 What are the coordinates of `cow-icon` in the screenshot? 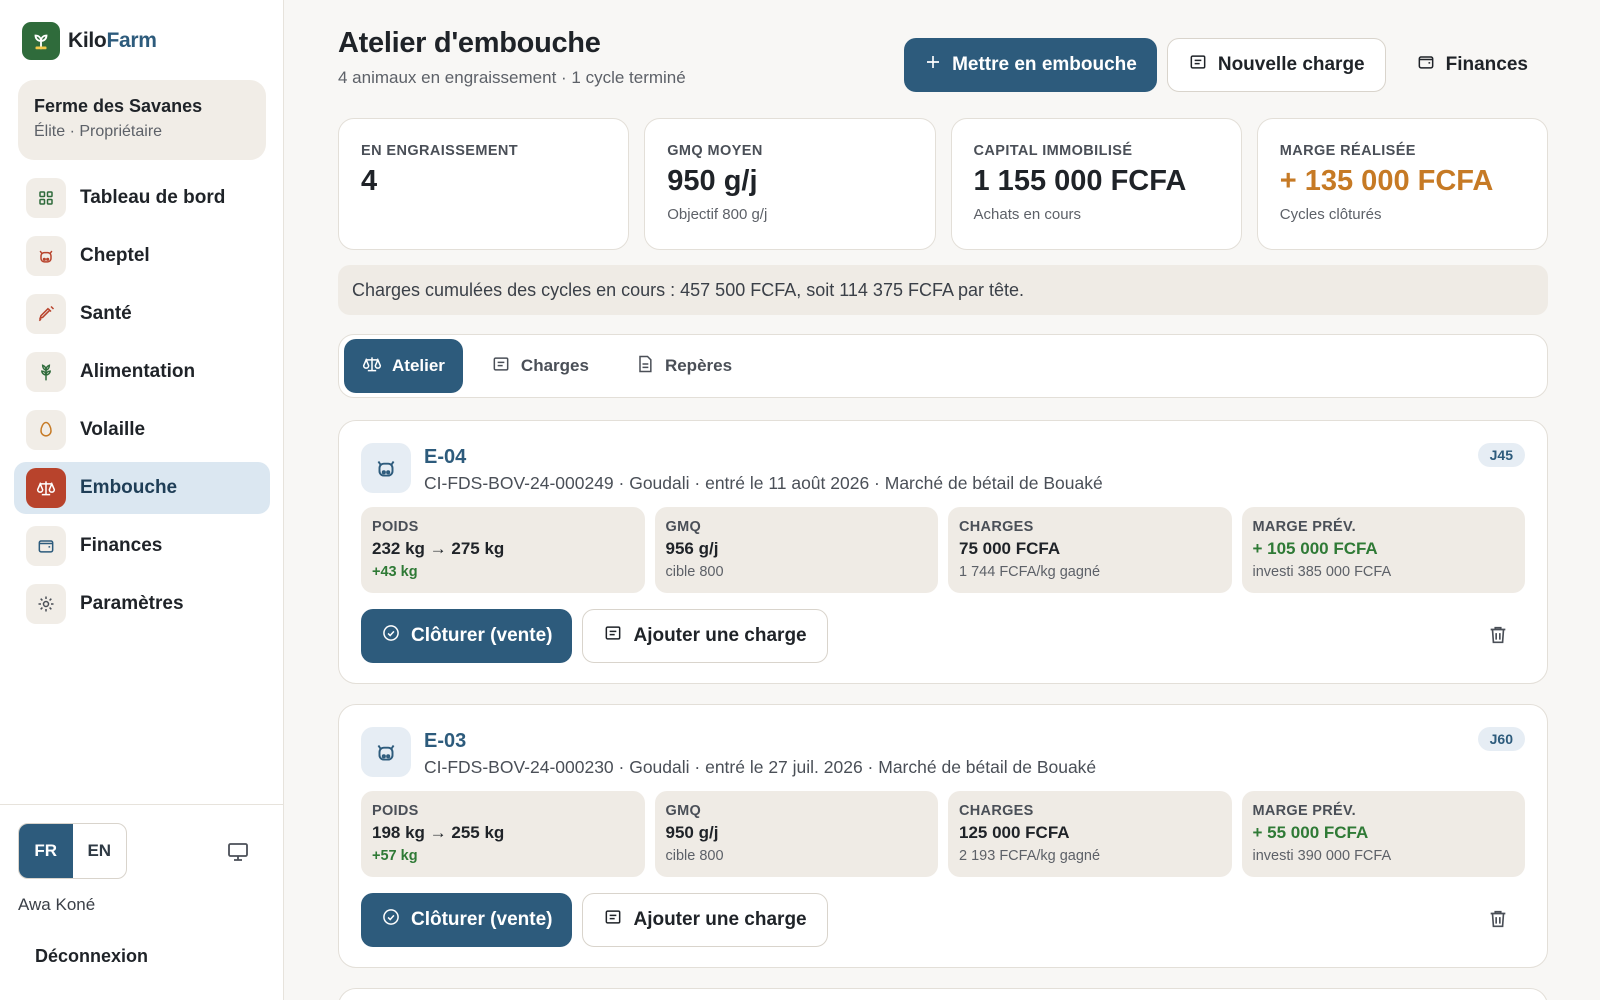 It's located at (386, 468).